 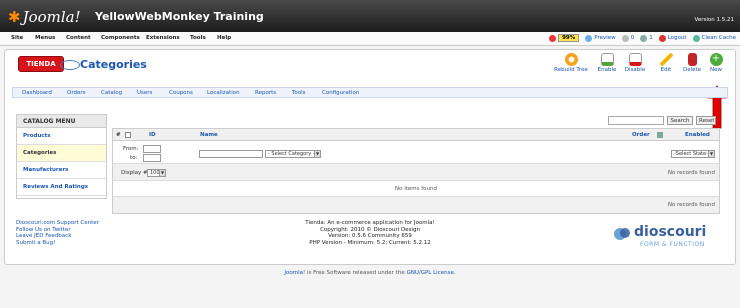 What do you see at coordinates (134, 158) in the screenshot?
I see `to-label: to:` at bounding box center [134, 158].